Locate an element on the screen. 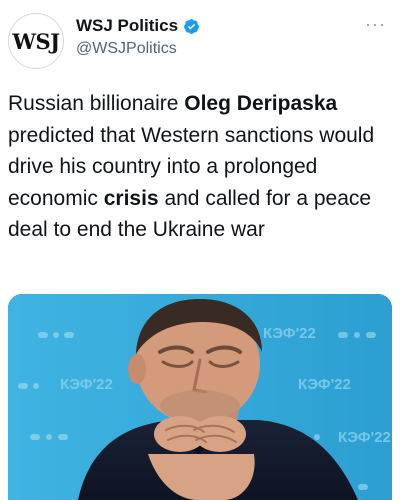  more-options-icon: ··· is located at coordinates (375, 24).